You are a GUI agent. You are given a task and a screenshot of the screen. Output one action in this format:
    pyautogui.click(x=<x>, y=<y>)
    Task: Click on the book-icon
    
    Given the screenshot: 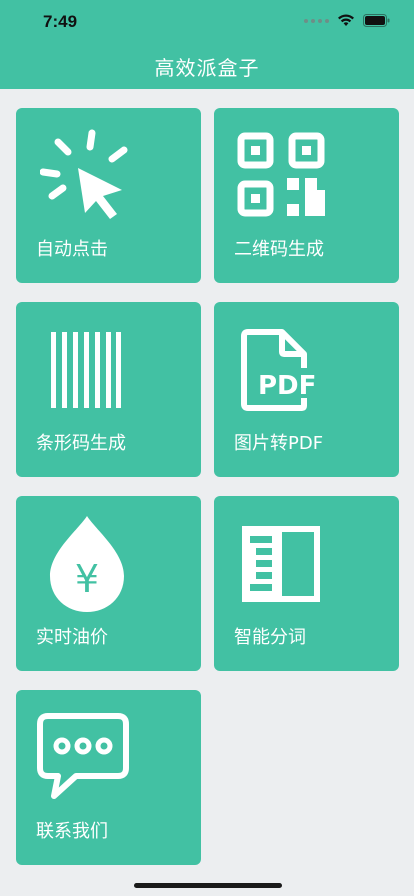 What is the action you would take?
    pyautogui.click(x=281, y=564)
    